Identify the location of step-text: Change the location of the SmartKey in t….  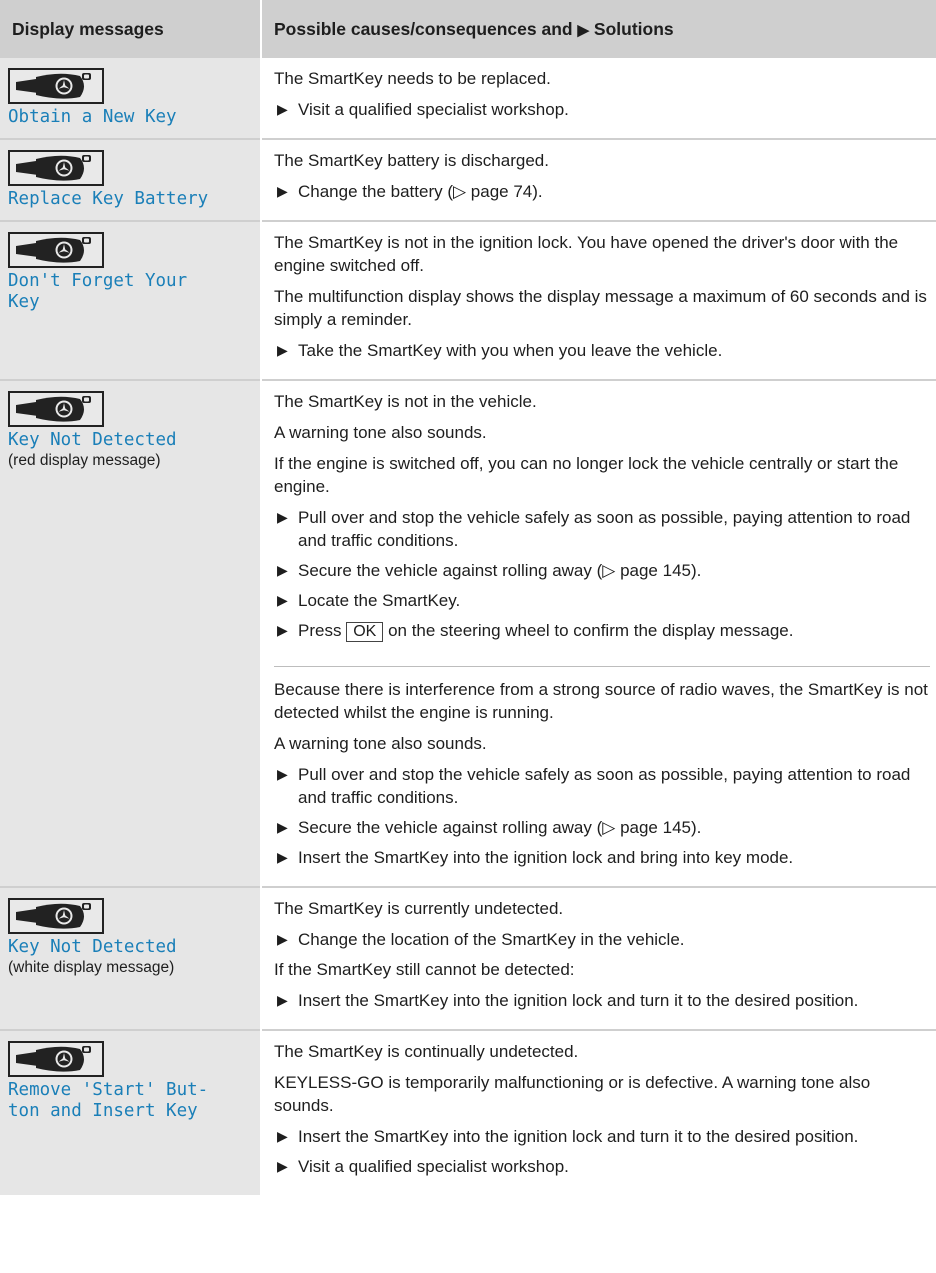
(491, 939).